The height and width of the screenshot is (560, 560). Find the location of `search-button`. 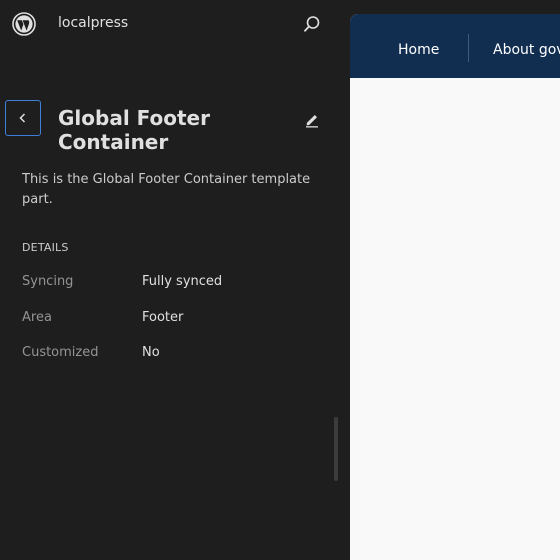

search-button is located at coordinates (312, 24).